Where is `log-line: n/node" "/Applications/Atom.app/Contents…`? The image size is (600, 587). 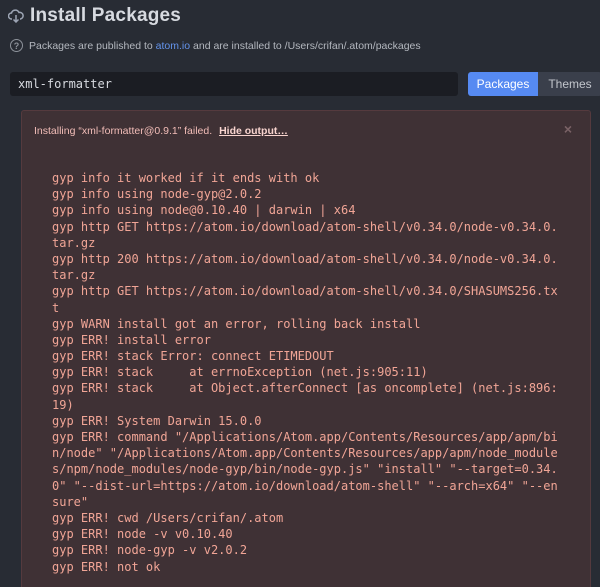 log-line: n/node" "/Applications/Atom.app/Contents… is located at coordinates (305, 453).